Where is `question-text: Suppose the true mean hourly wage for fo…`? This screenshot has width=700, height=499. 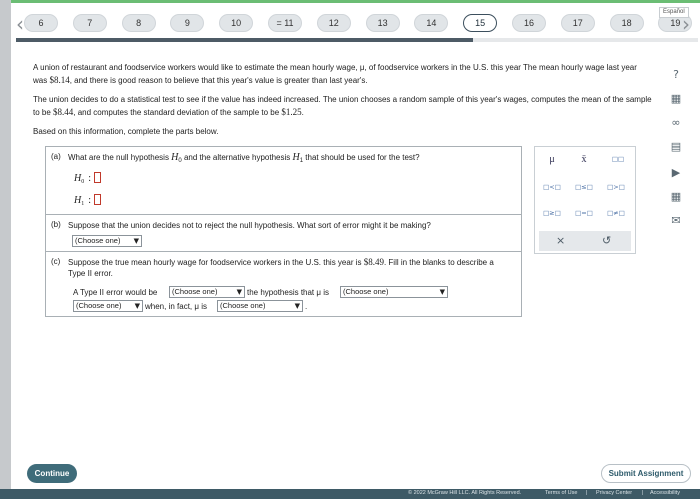 question-text: Suppose the true mean hourly wage for fo… is located at coordinates (216, 262).